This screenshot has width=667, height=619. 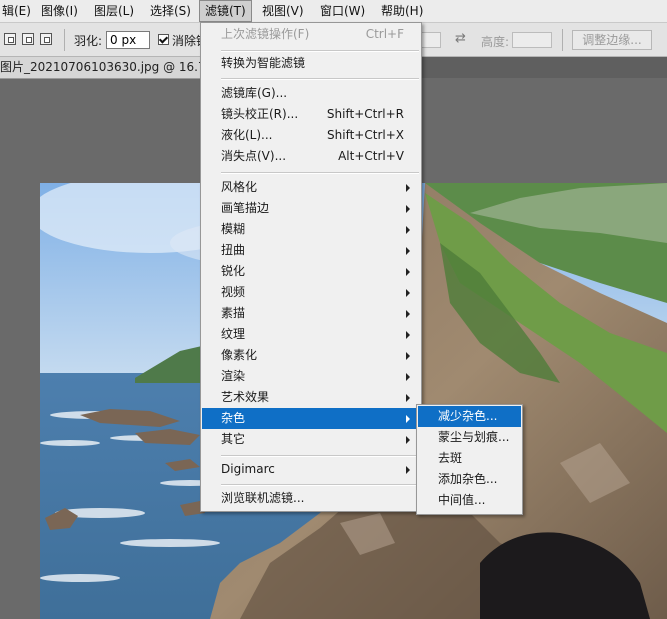 I want to click on feather-input, so click(x=128, y=40).